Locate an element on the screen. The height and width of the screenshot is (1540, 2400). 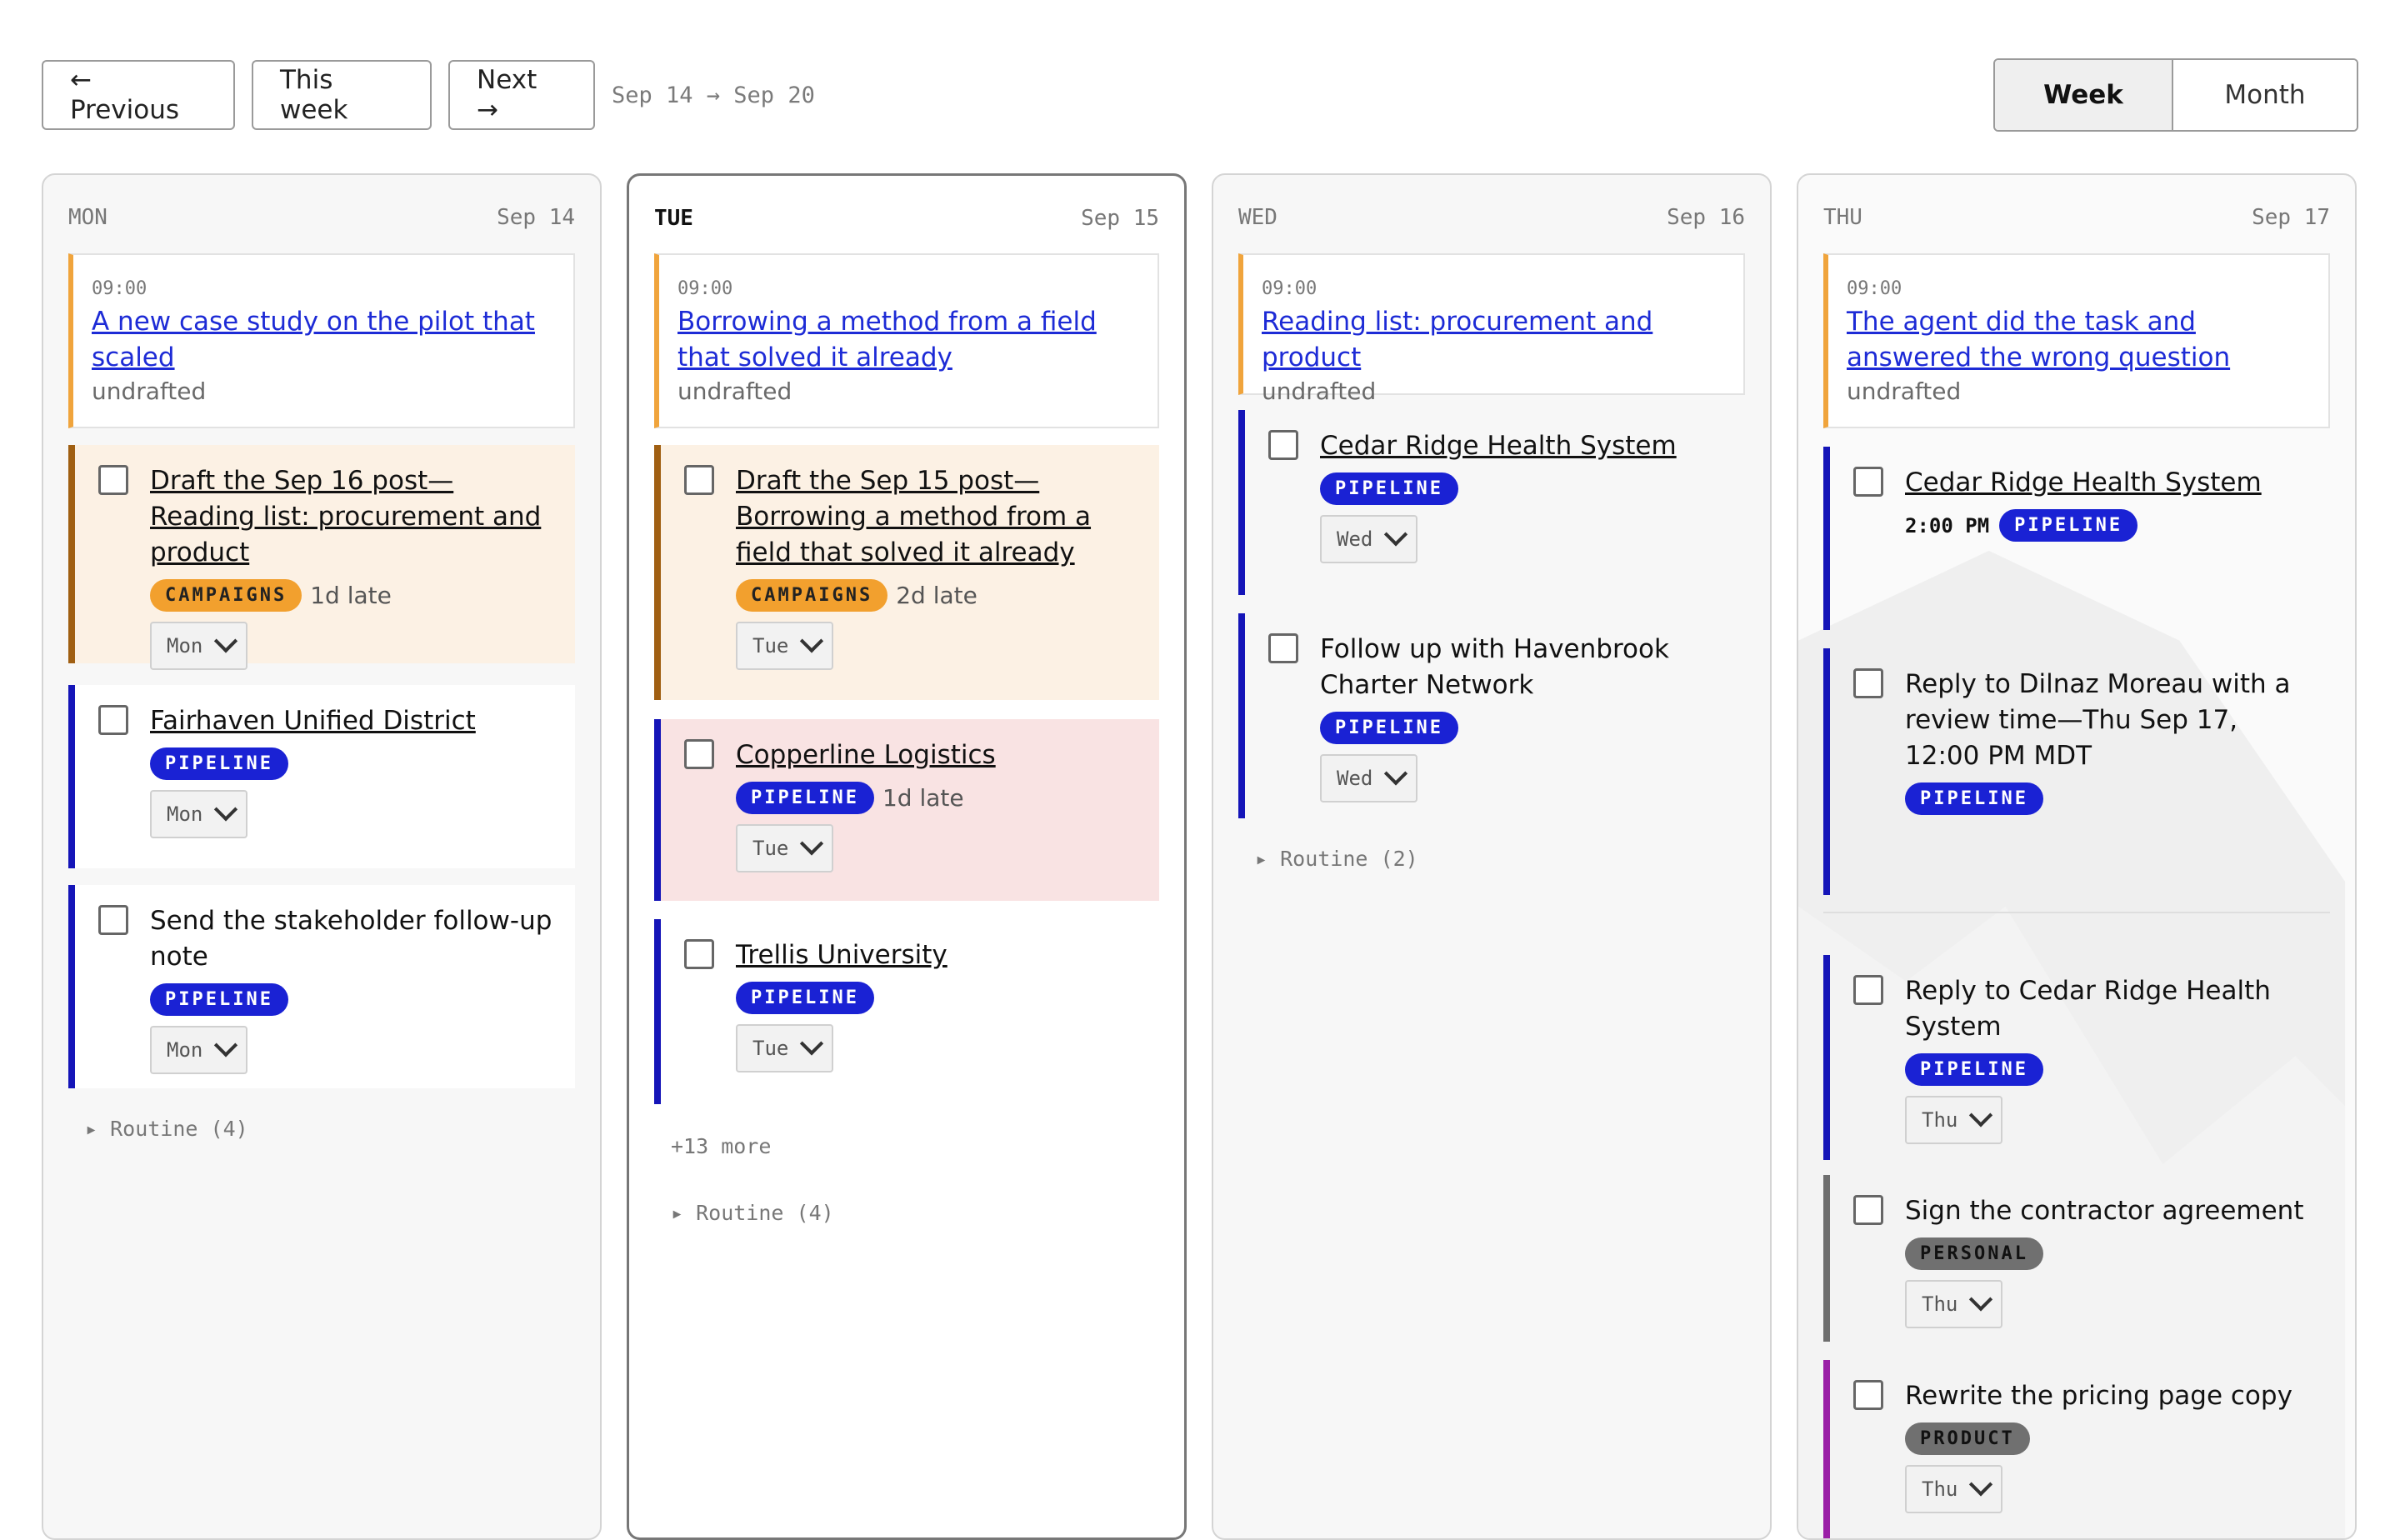
tag-badge: CAMPAIGNS is located at coordinates (226, 595).